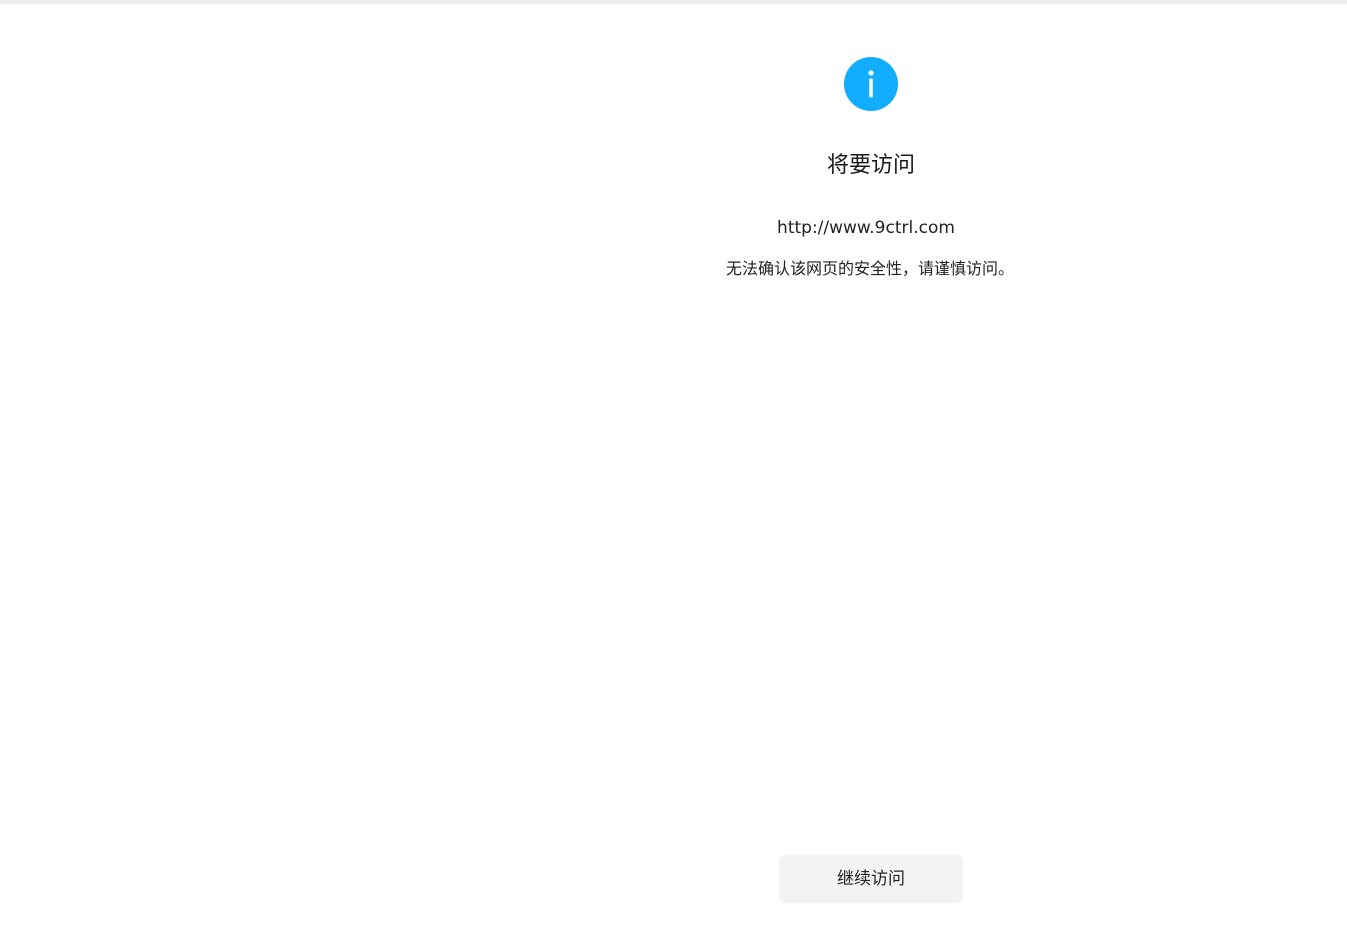  What do you see at coordinates (871, 879) in the screenshot?
I see `continue-visit-button: 继续访问` at bounding box center [871, 879].